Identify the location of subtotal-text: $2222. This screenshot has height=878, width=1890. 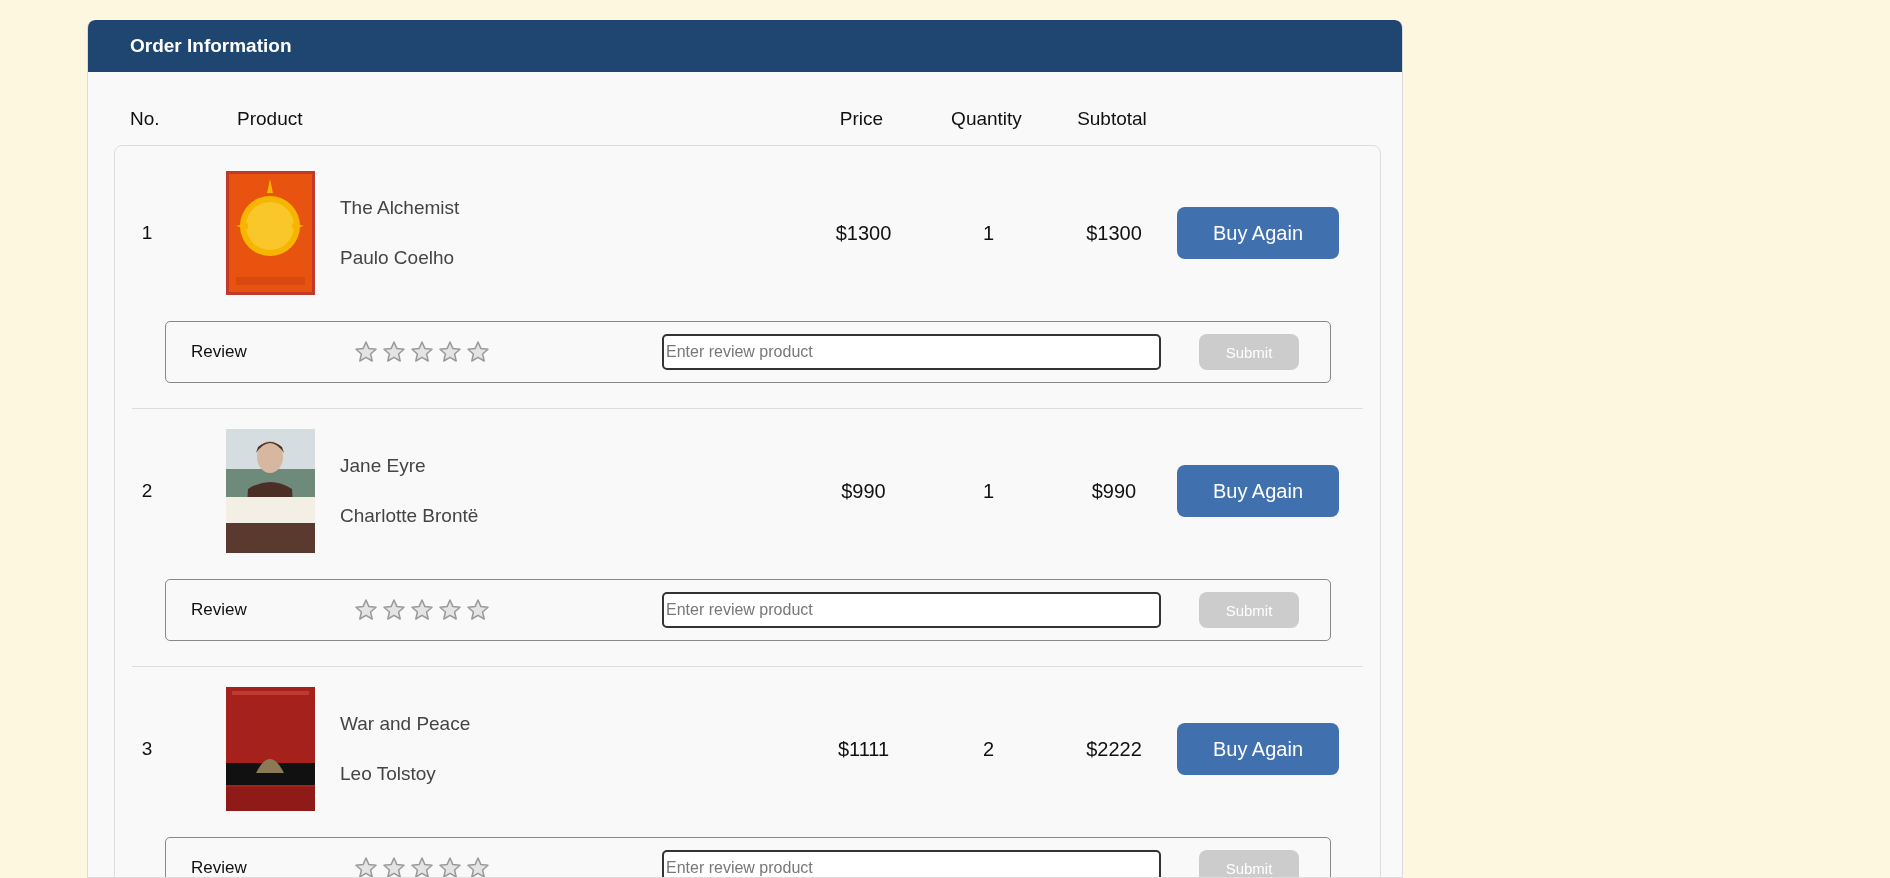
(1114, 749).